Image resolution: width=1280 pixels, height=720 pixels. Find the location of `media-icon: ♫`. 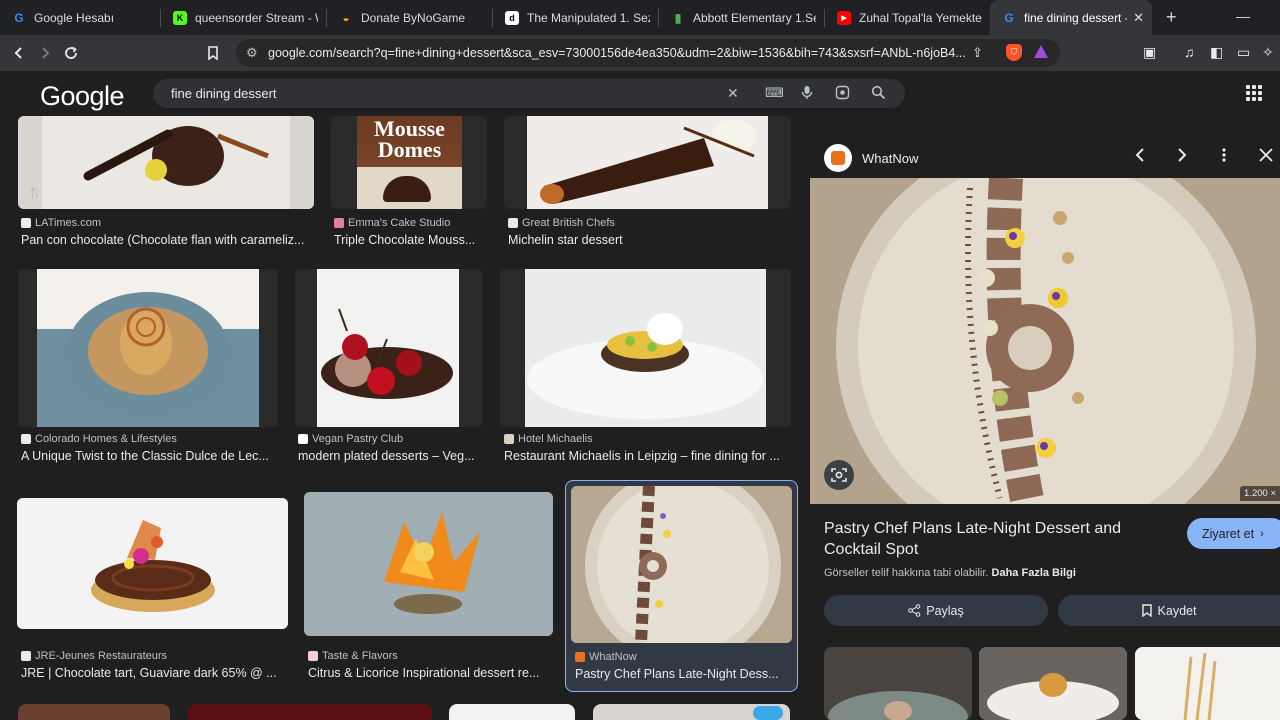

media-icon: ♫ is located at coordinates (1189, 52).